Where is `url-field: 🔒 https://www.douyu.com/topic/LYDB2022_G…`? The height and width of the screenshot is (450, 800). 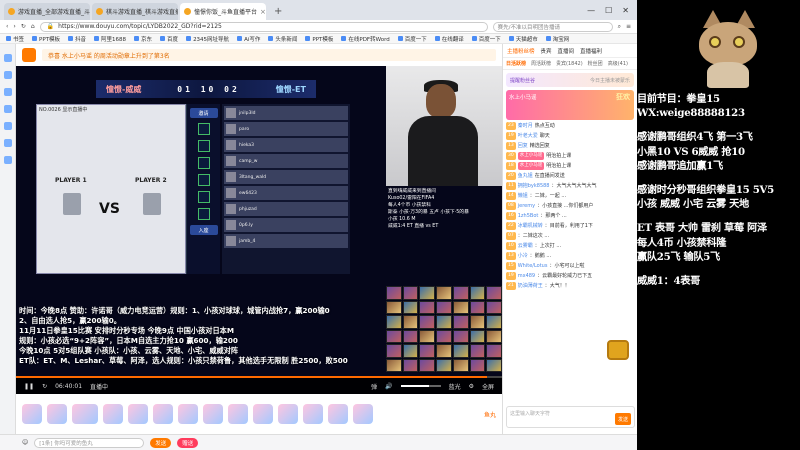
url-field: 🔒 https://www.douyu.com/topic/LYDB2022_G… is located at coordinates (263, 26).